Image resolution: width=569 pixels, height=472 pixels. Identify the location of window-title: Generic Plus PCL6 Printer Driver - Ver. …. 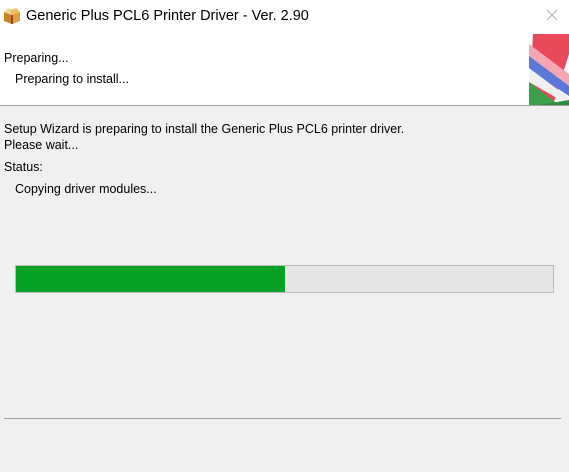
(167, 16).